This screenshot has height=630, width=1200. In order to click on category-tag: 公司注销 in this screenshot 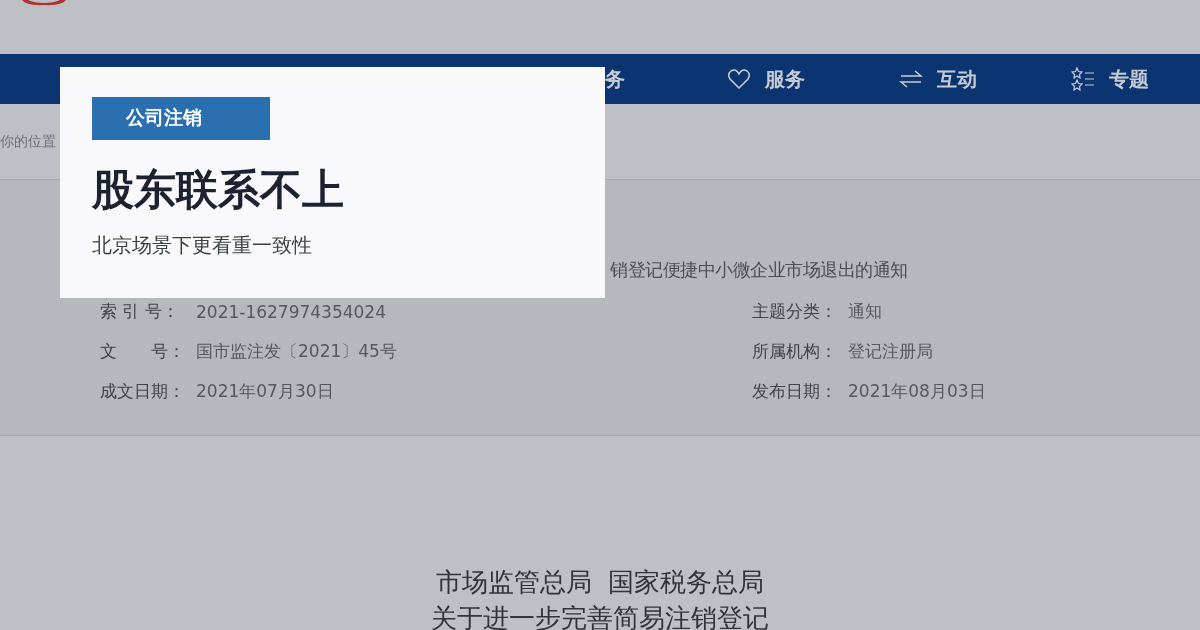, I will do `click(181, 118)`.